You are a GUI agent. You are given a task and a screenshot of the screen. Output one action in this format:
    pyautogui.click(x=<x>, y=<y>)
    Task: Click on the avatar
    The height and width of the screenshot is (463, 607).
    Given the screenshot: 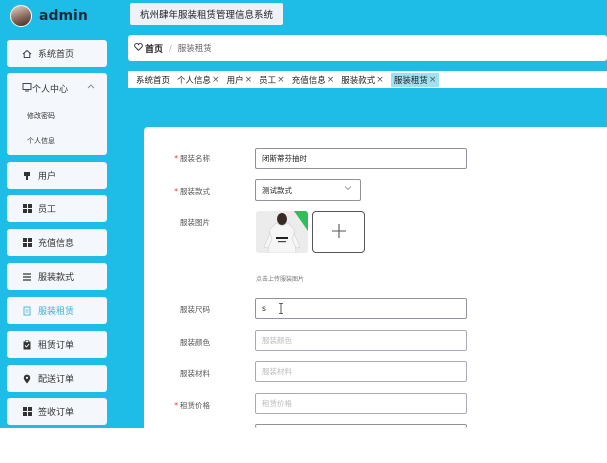 What is the action you would take?
    pyautogui.click(x=21, y=16)
    